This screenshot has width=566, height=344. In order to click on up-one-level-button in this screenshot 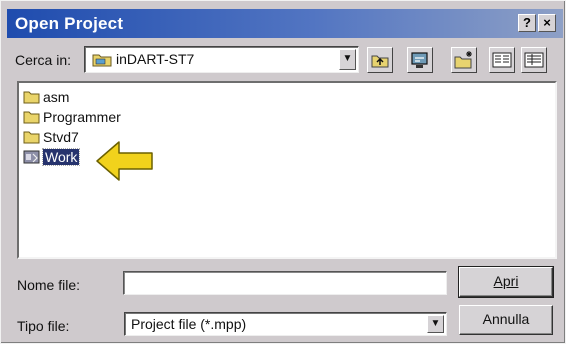, I will do `click(380, 60)`.